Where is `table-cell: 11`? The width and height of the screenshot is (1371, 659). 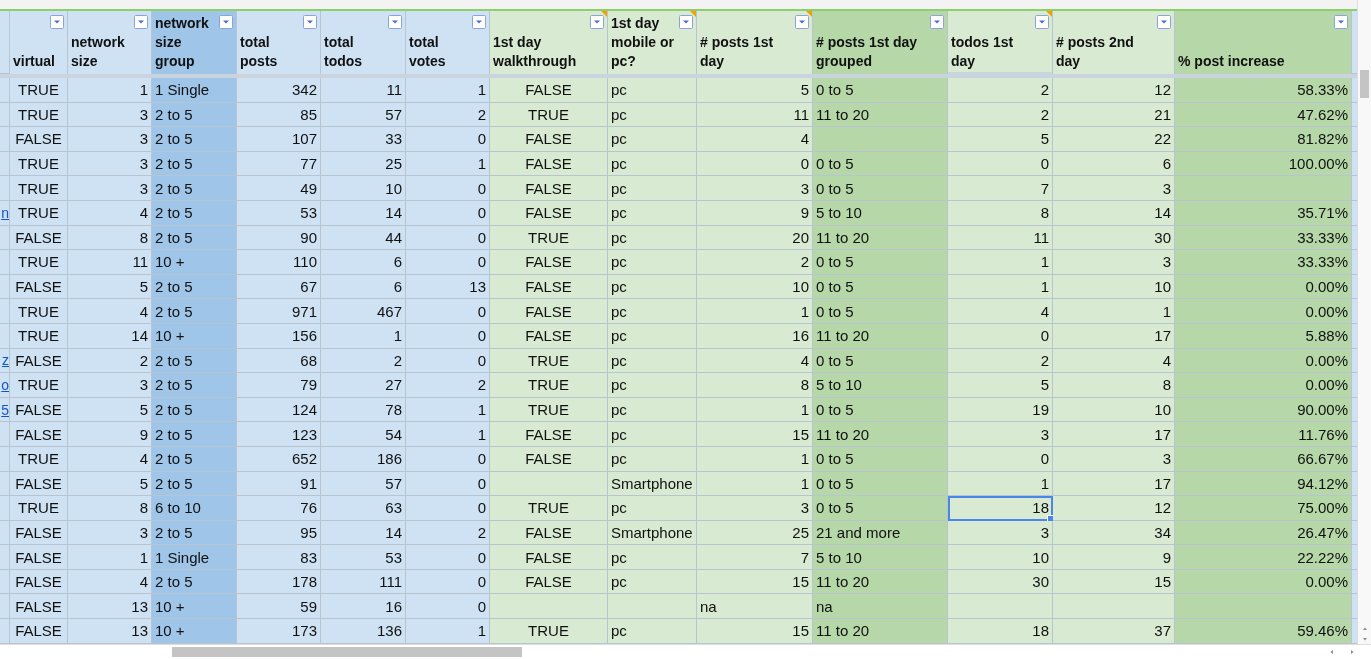 table-cell: 11 is located at coordinates (1000, 238).